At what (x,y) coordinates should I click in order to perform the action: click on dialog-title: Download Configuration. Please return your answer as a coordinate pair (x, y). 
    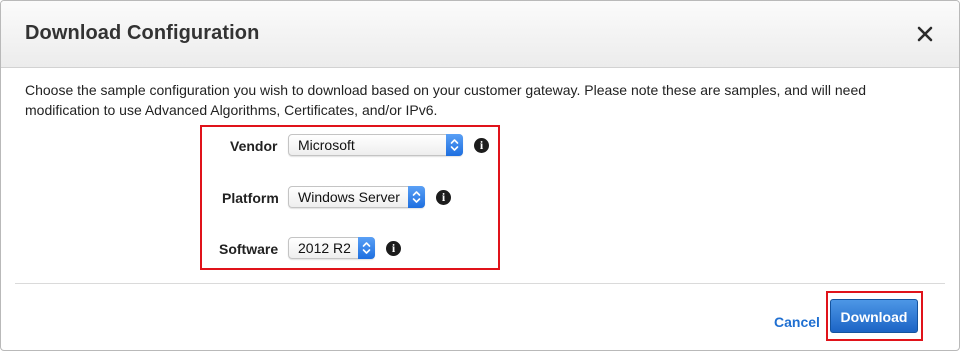
    Looking at the image, I should click on (142, 33).